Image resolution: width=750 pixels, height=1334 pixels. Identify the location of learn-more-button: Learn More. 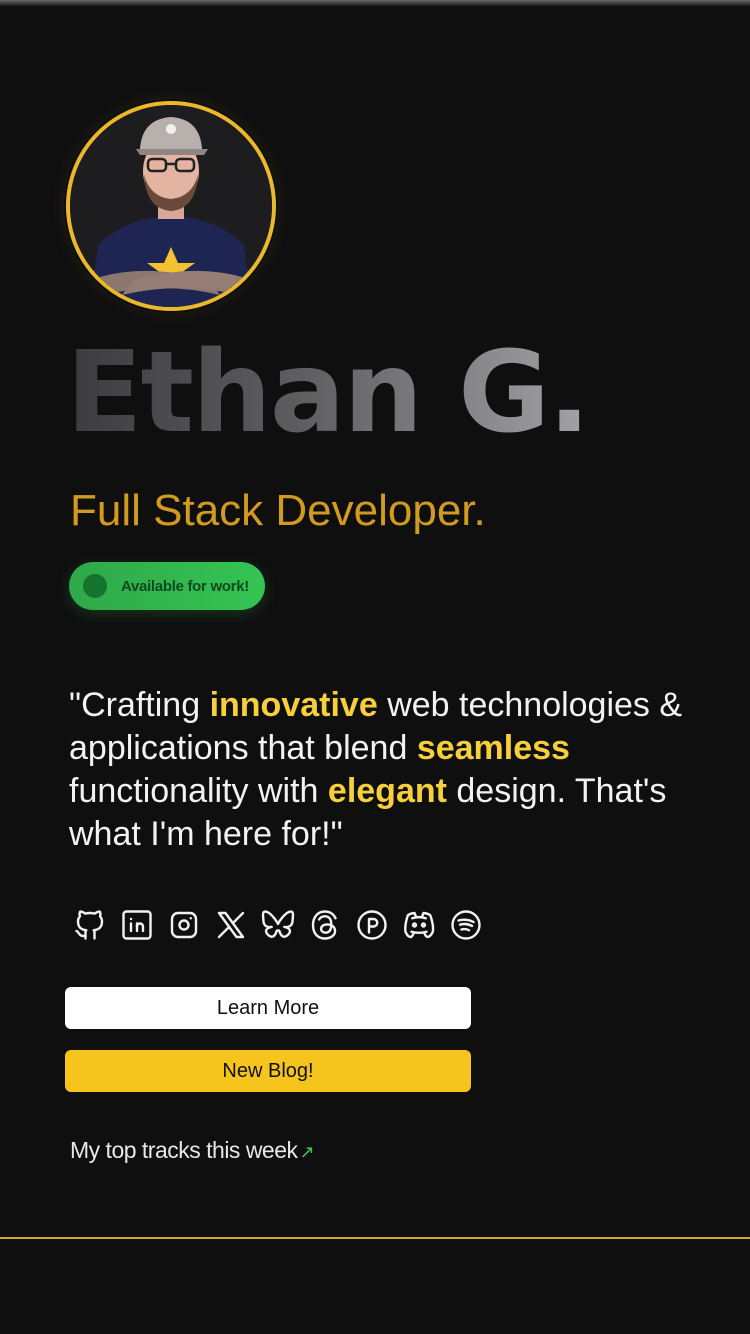
(268, 1008).